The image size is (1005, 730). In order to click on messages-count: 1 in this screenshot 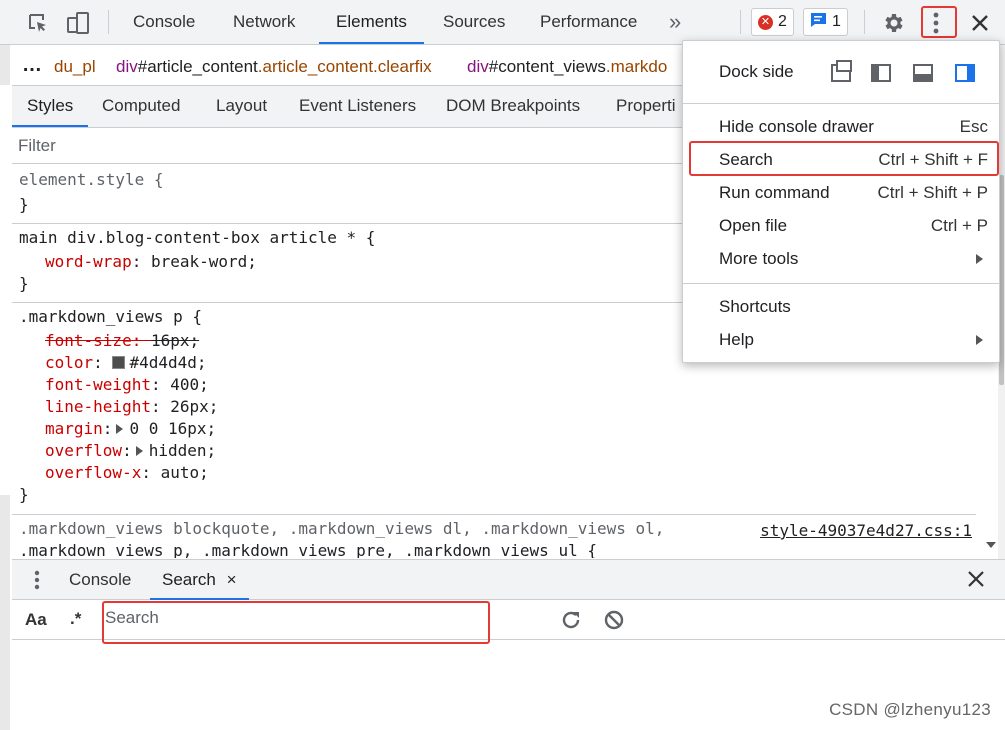, I will do `click(836, 21)`.